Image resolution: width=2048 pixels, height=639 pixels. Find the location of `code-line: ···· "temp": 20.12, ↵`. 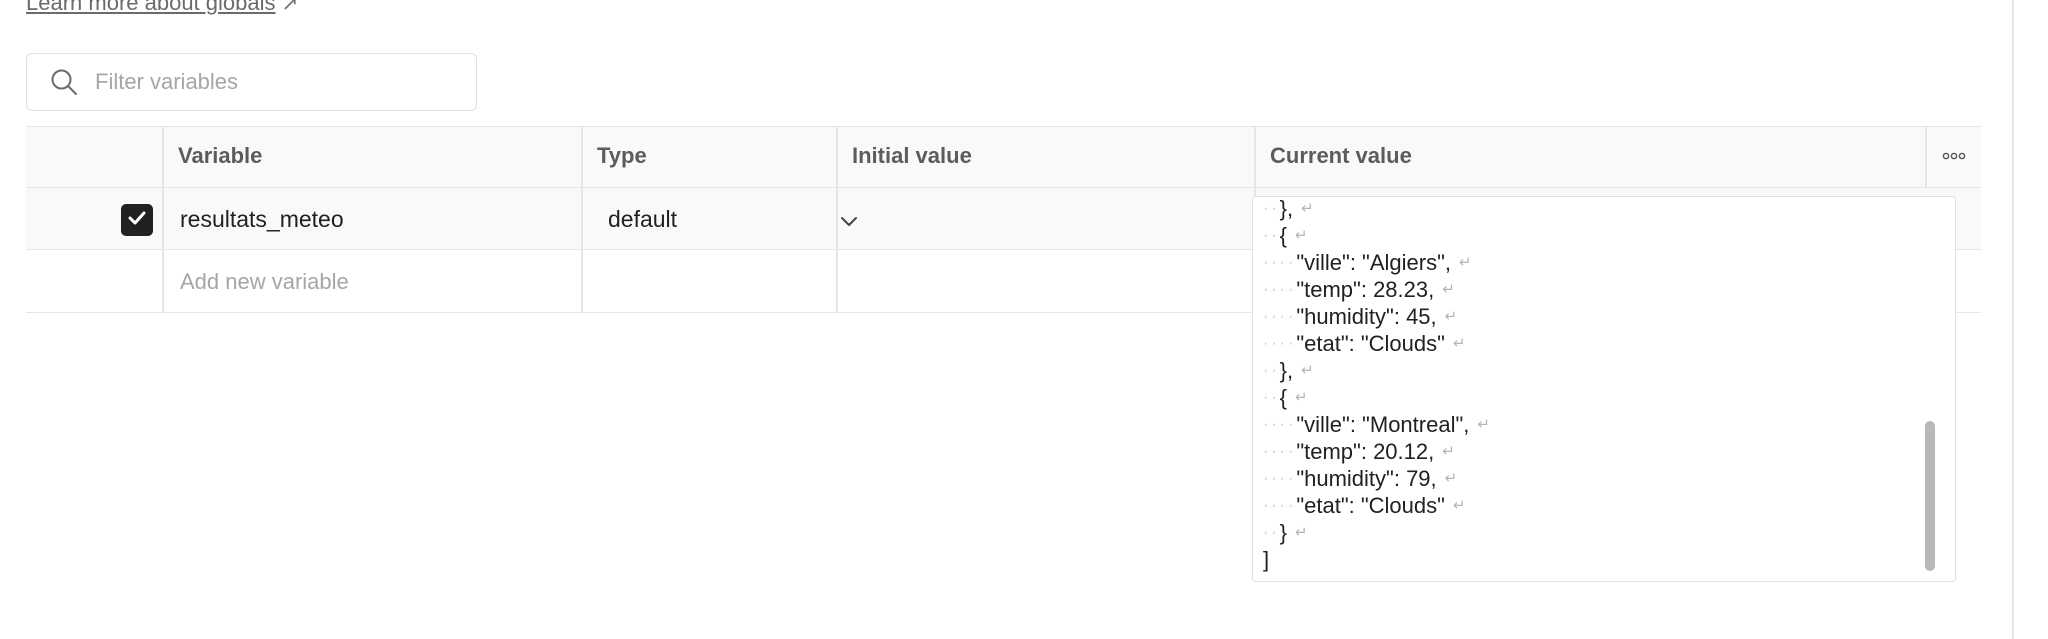

code-line: ···· "temp": 20.12, ↵ is located at coordinates (1376, 451).